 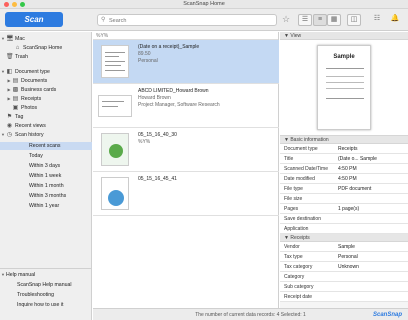 What do you see at coordinates (371, 256) in the screenshot?
I see `property-value: Personal` at bounding box center [371, 256].